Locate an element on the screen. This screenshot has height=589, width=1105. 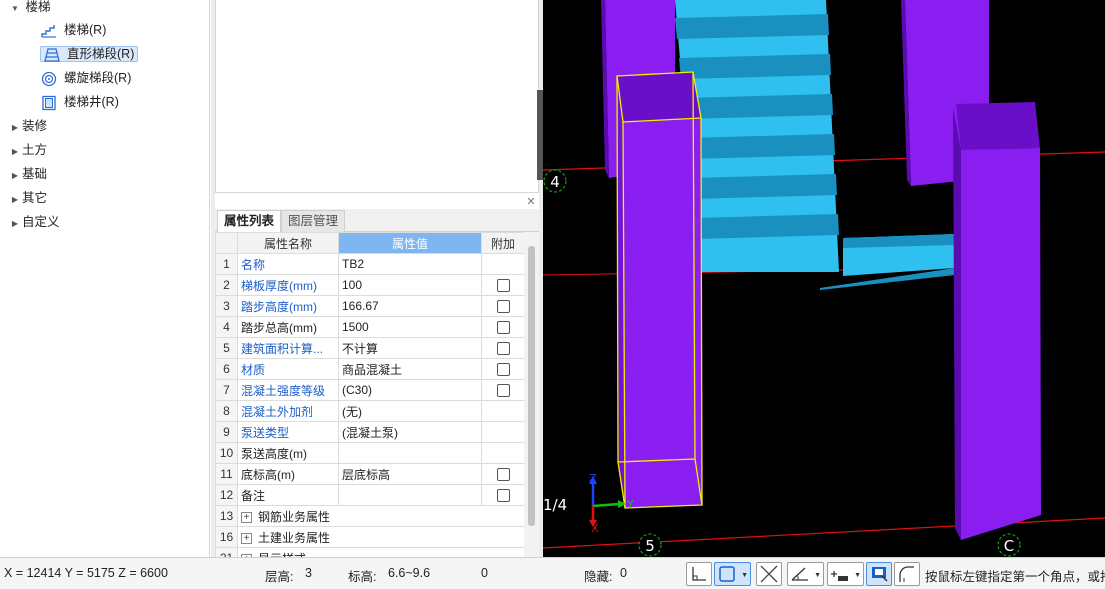
axis-bubble-4: 4 is located at coordinates (555, 181).